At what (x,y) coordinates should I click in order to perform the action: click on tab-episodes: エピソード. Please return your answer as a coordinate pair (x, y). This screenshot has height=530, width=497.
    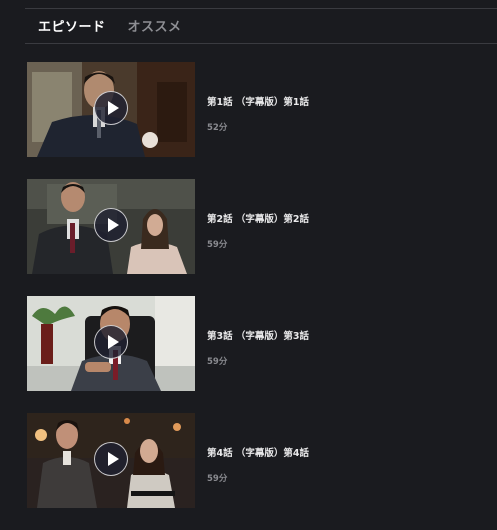
    Looking at the image, I should click on (72, 25).